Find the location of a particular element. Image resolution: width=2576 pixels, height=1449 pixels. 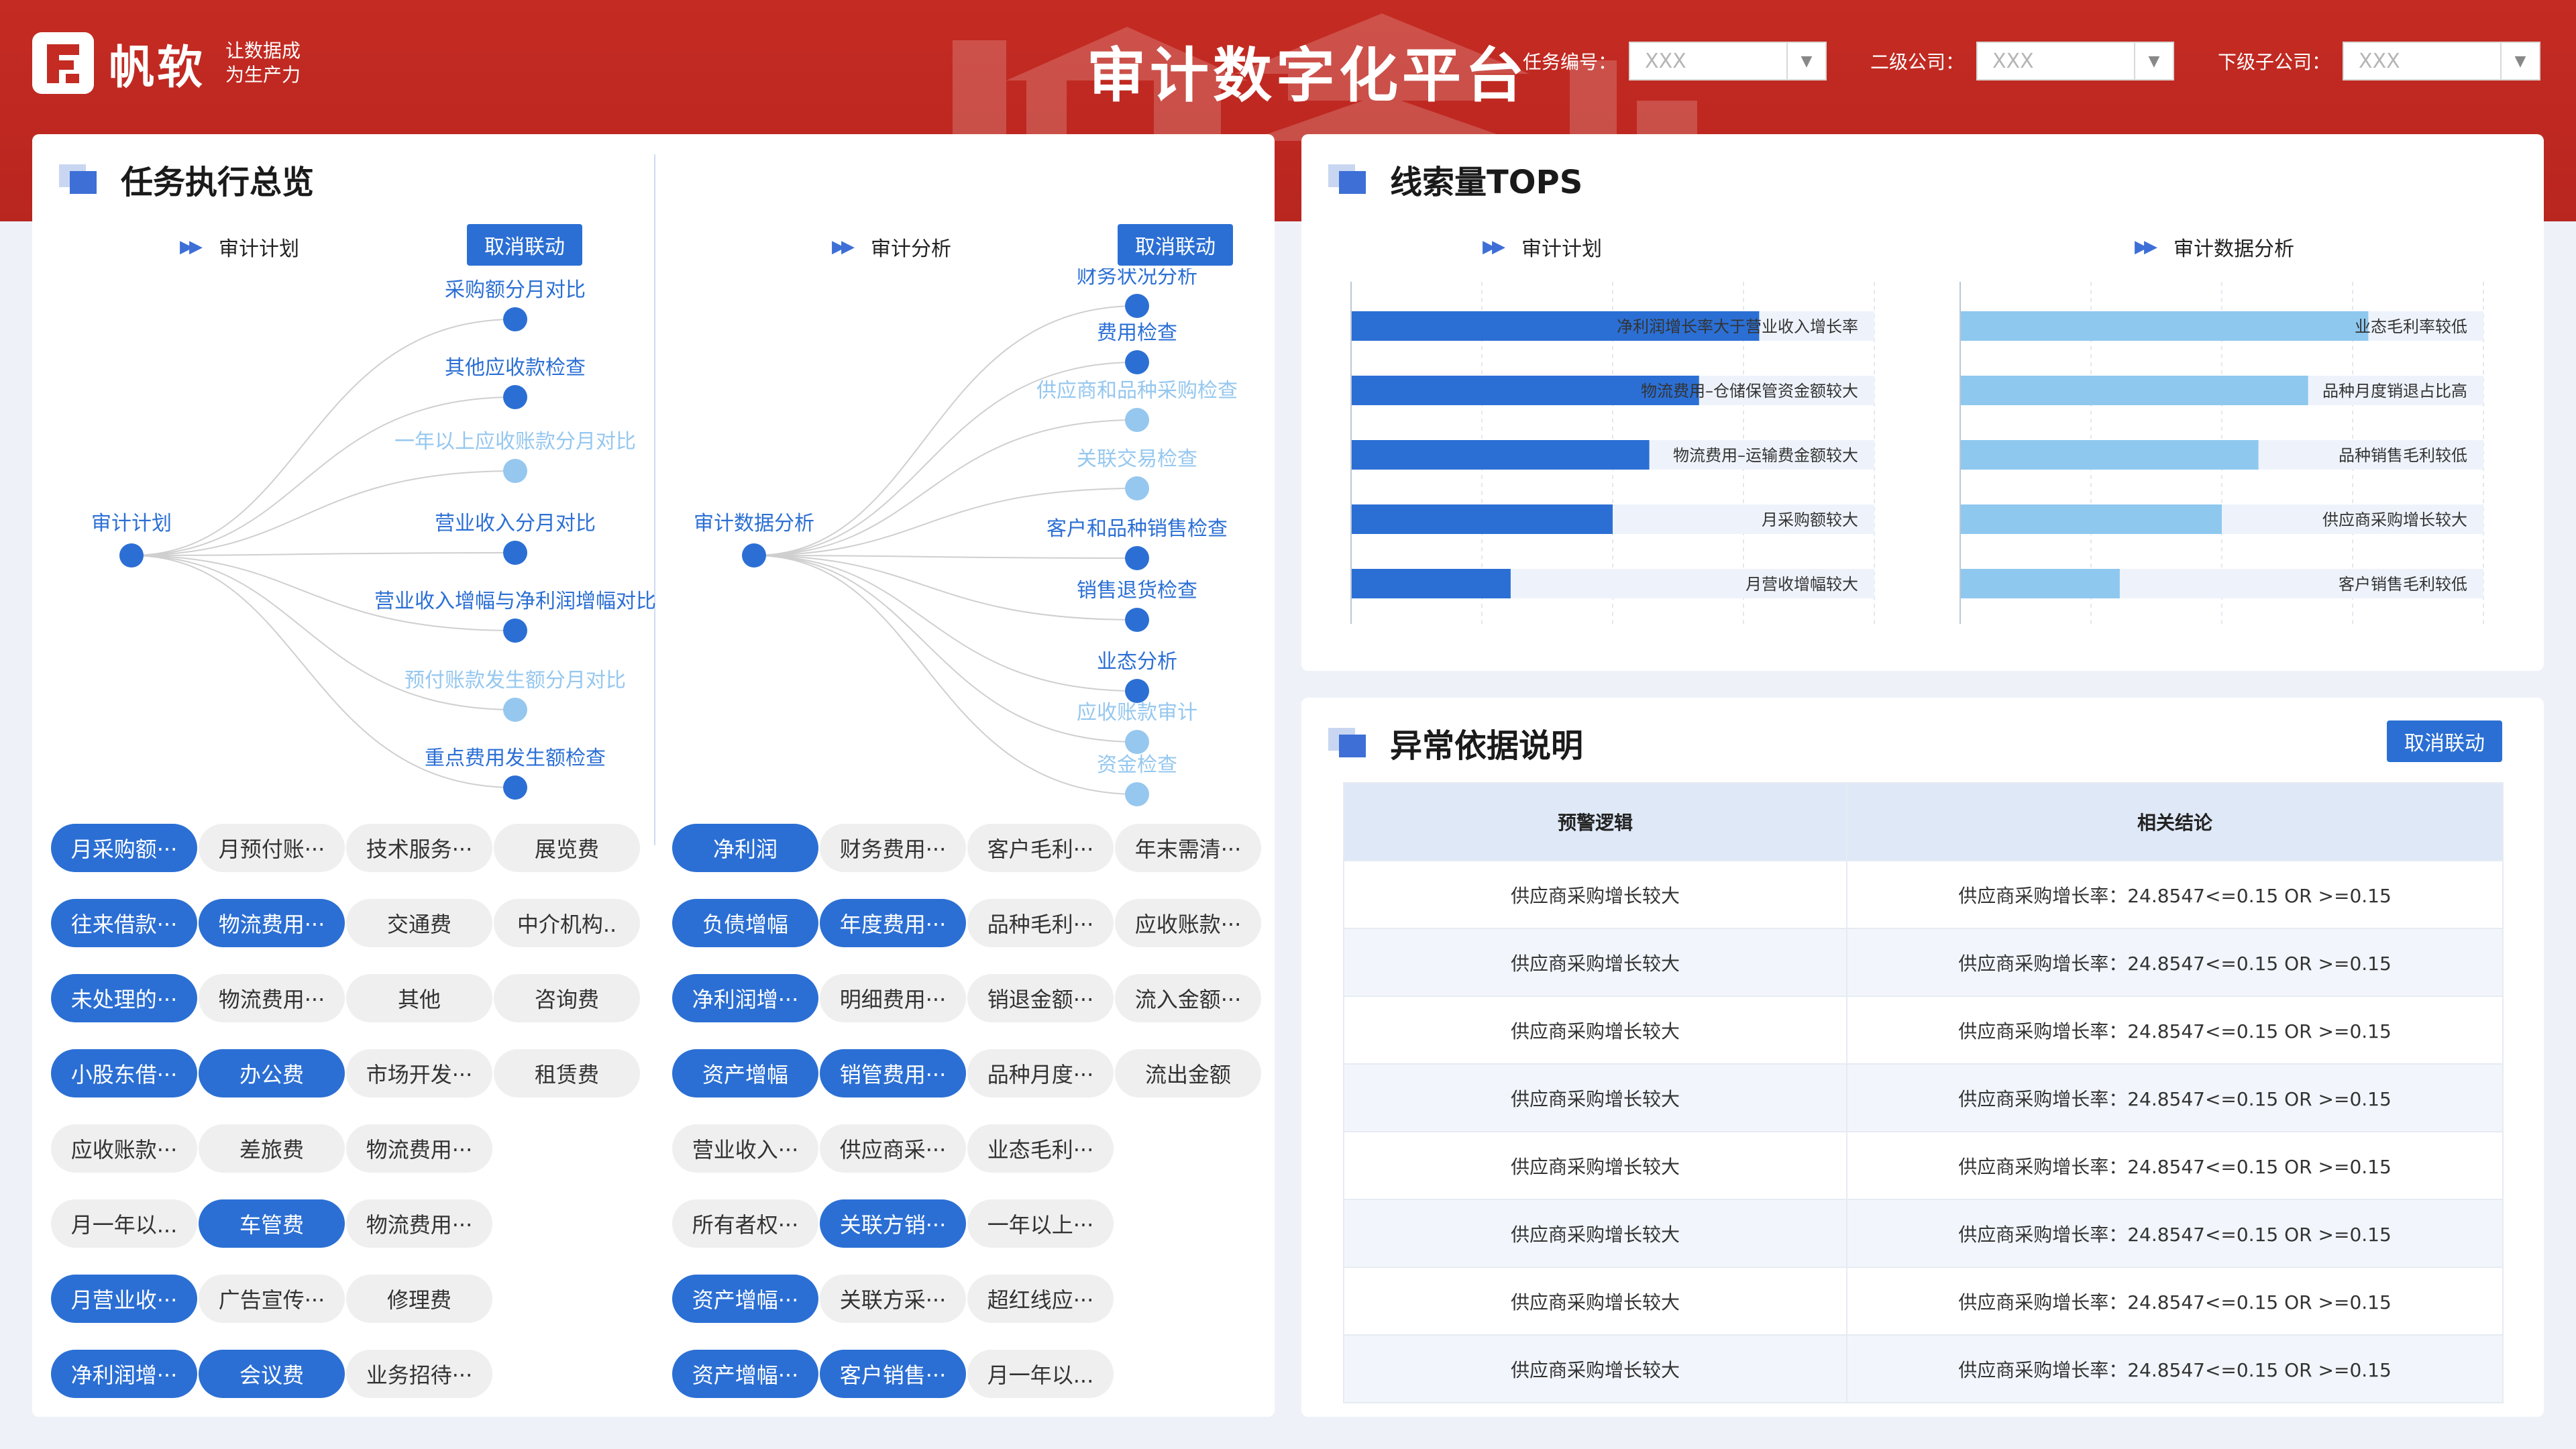

analysis-tag-chip: 销退金额··· is located at coordinates (1040, 998).